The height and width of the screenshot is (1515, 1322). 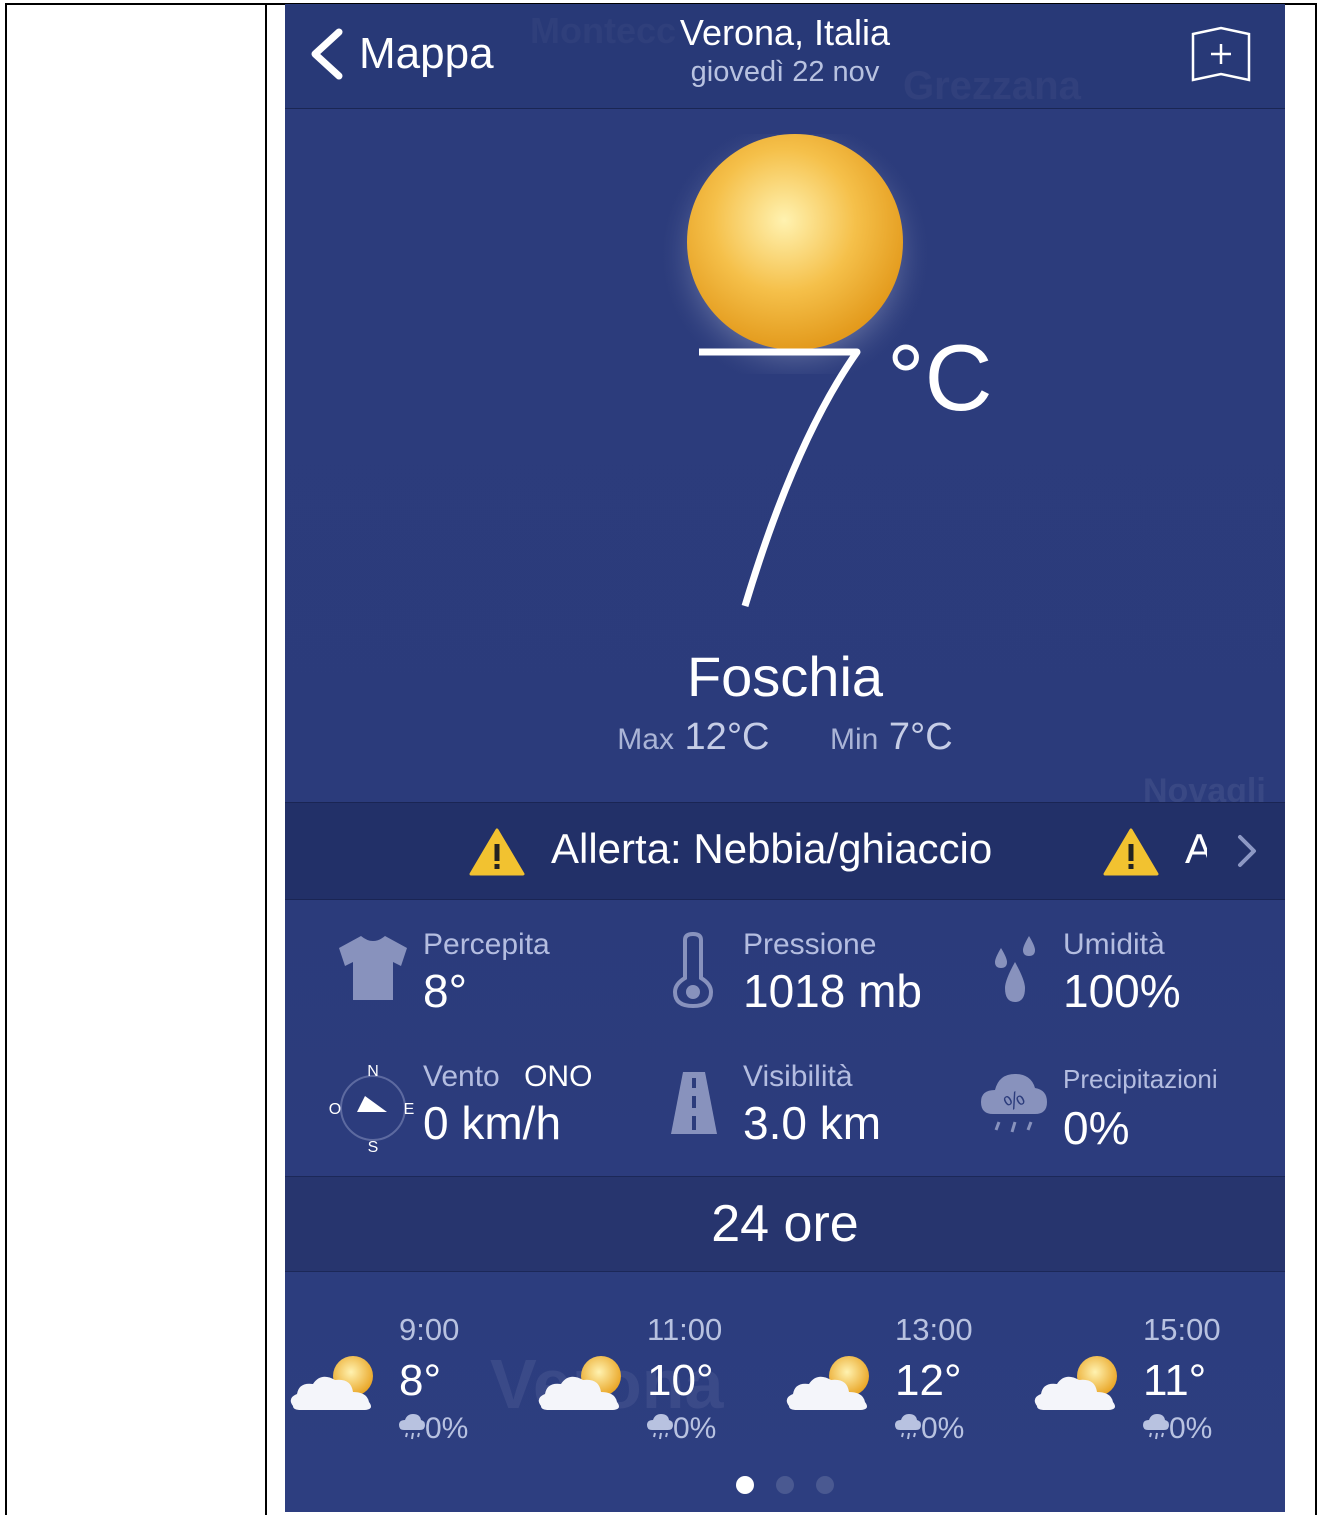 I want to click on alert-text-next: A, so click(x=1196, y=848).